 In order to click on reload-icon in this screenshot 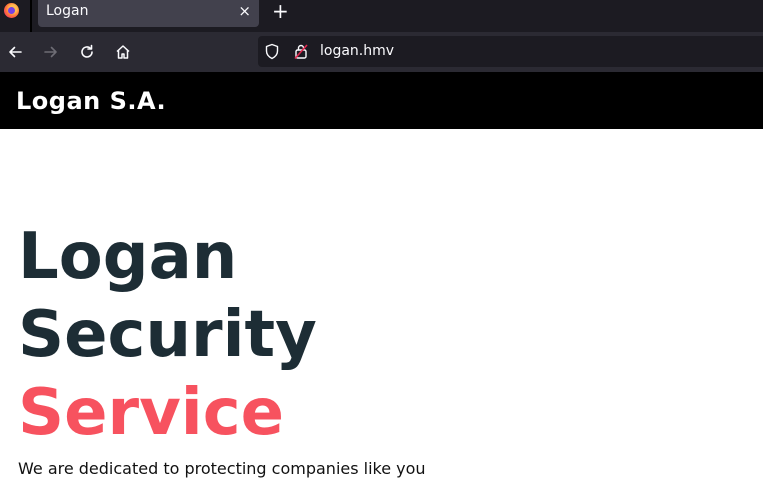, I will do `click(87, 52)`.